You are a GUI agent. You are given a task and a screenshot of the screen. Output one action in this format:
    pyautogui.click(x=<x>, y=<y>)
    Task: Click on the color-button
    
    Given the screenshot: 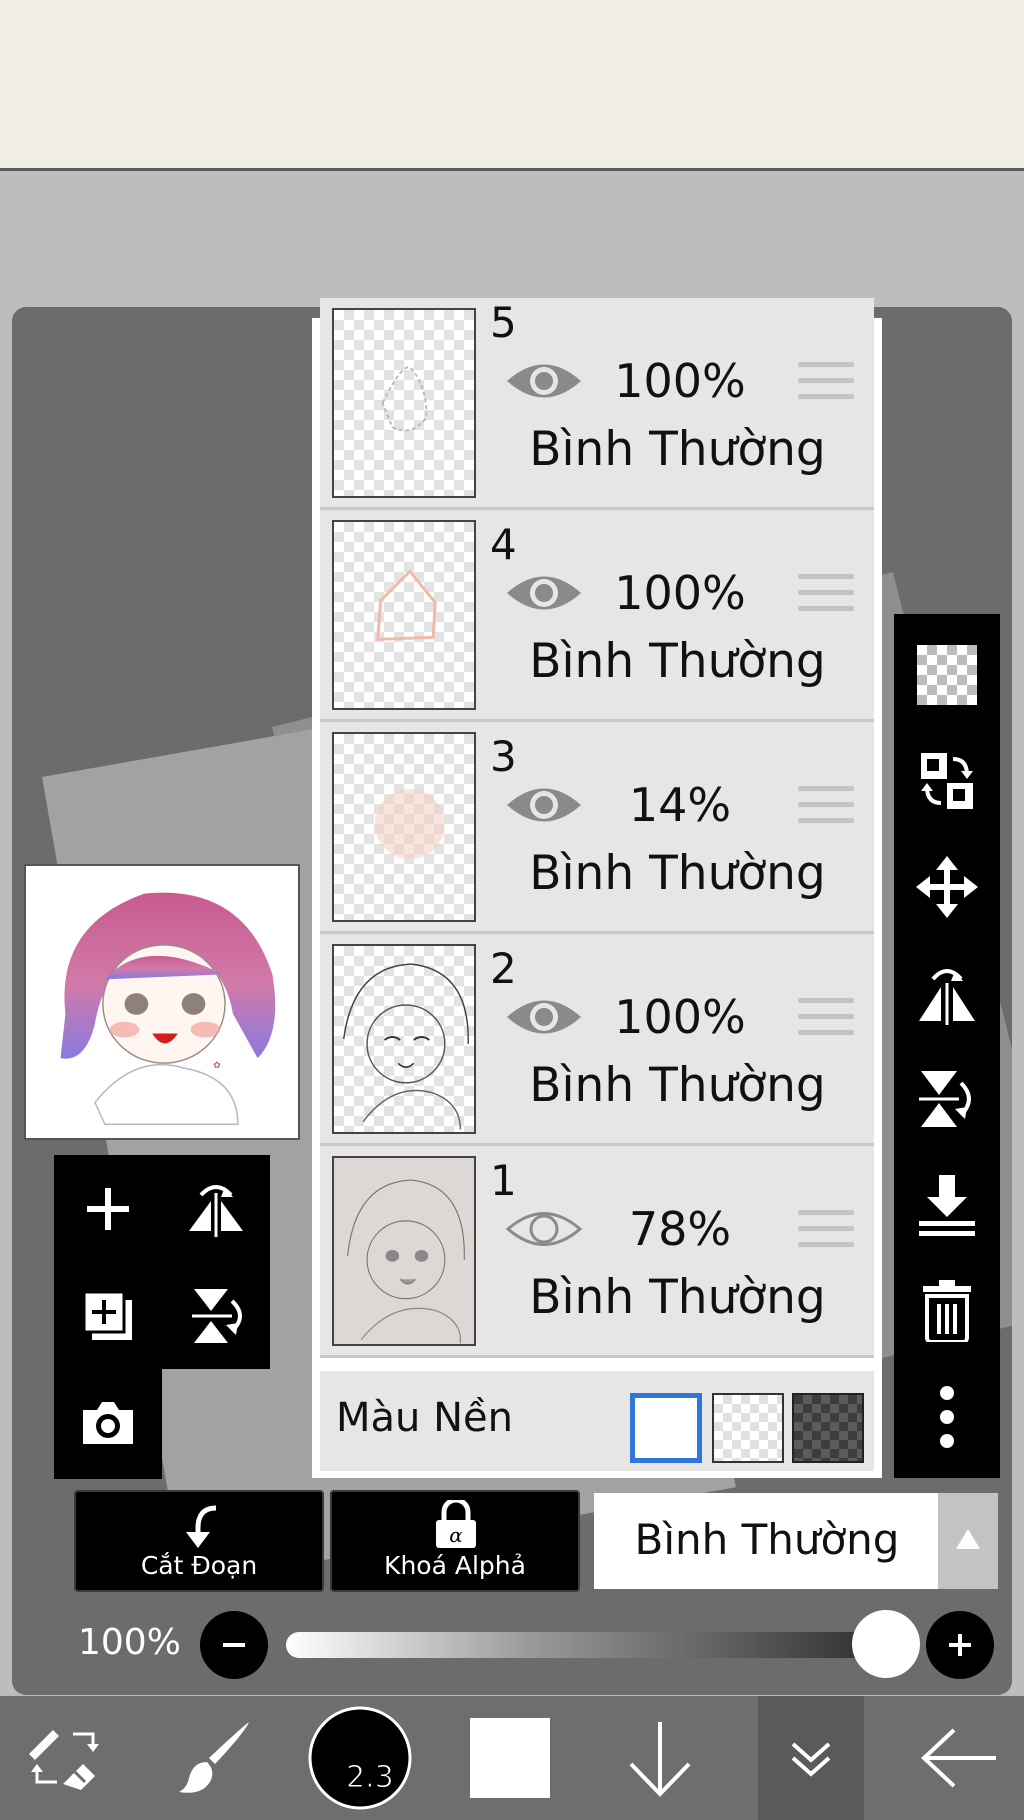 What is the action you would take?
    pyautogui.click(x=510, y=1758)
    